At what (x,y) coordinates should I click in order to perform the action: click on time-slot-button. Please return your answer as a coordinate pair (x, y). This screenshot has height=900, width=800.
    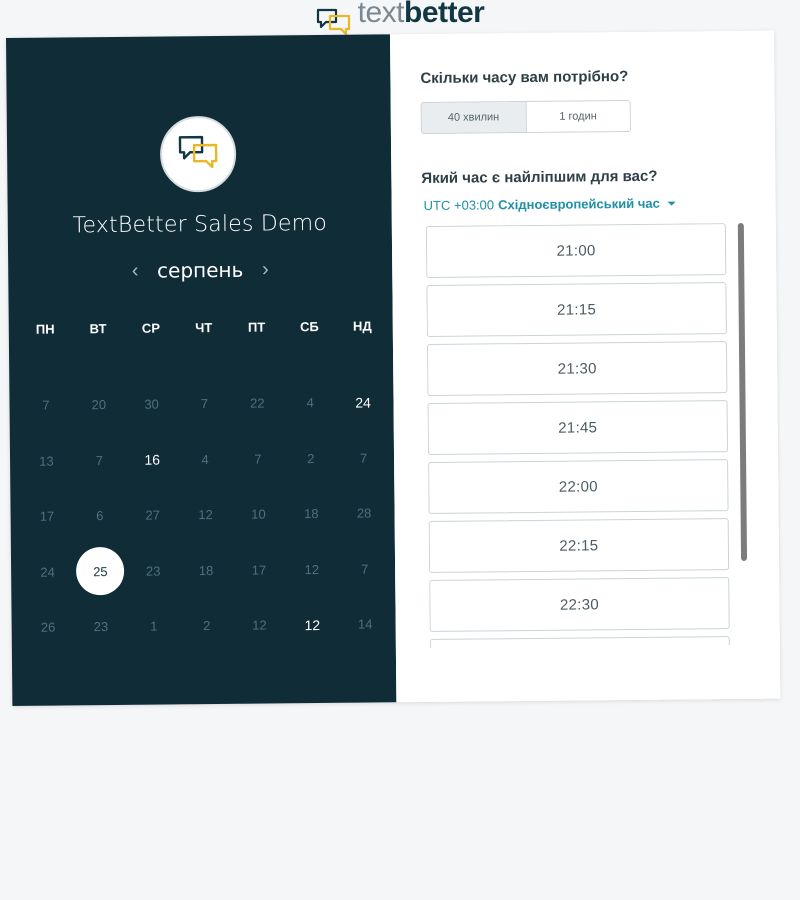
    Looking at the image, I should click on (580, 642).